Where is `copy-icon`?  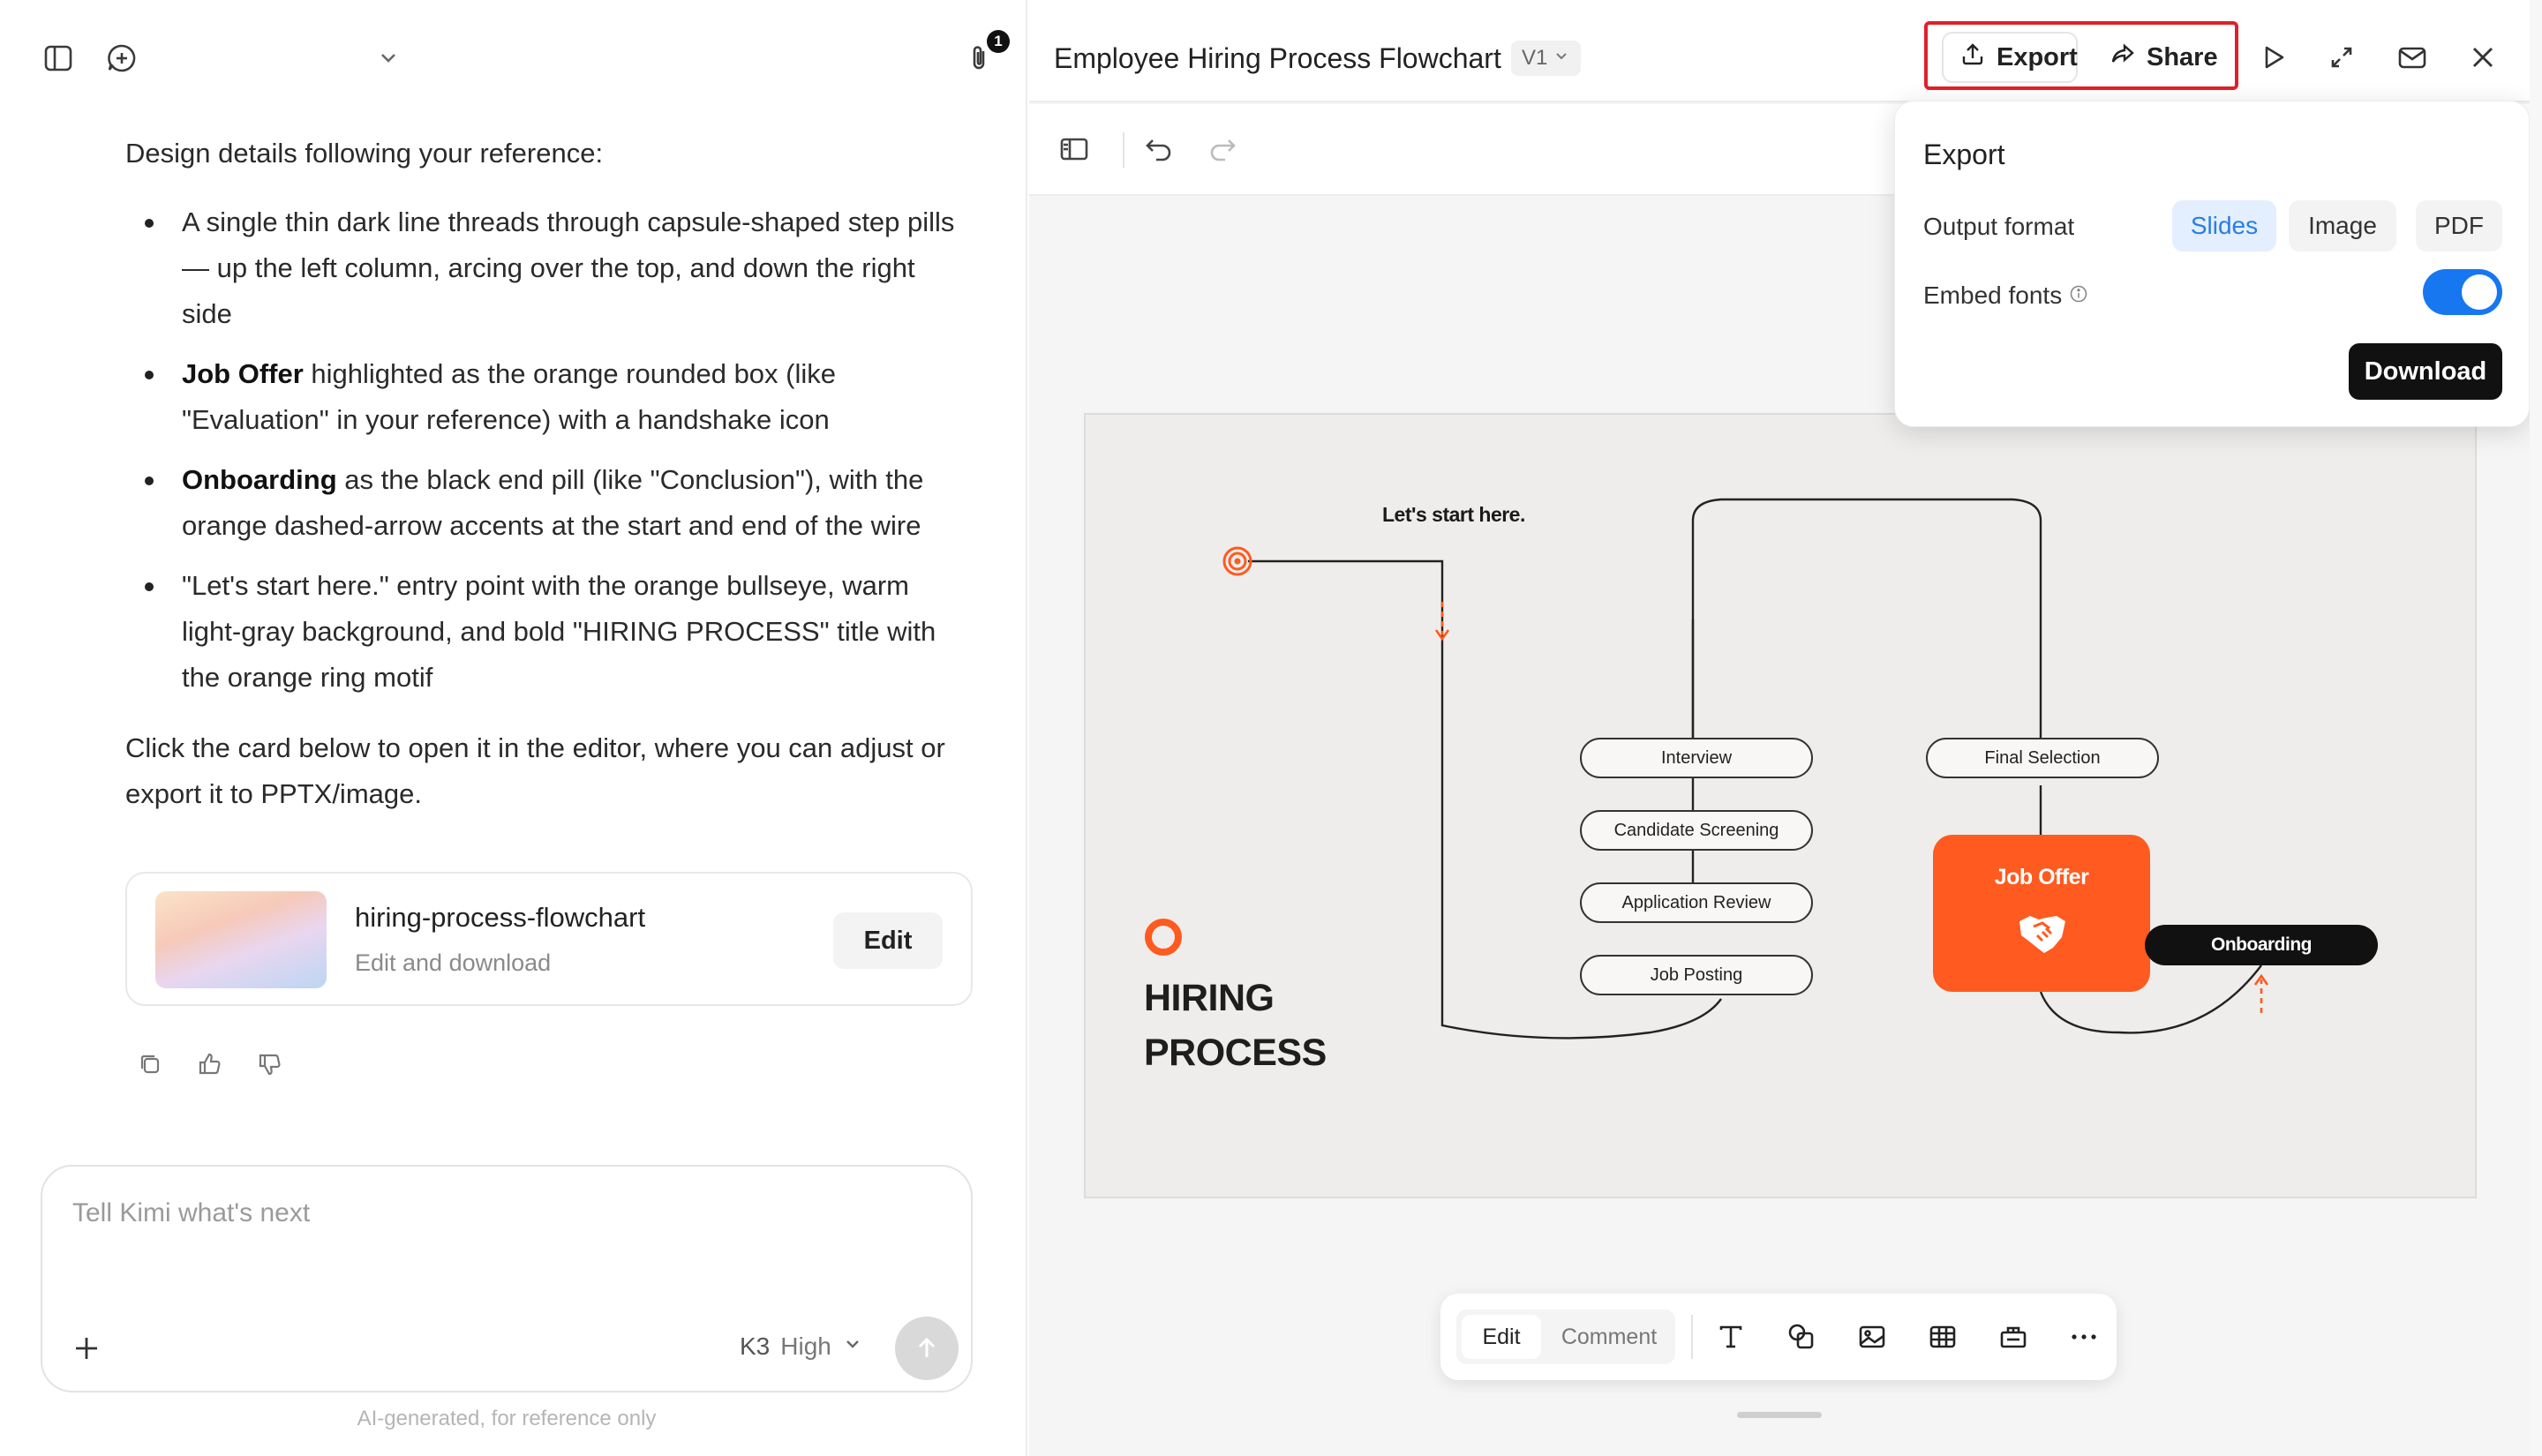 copy-icon is located at coordinates (150, 1064).